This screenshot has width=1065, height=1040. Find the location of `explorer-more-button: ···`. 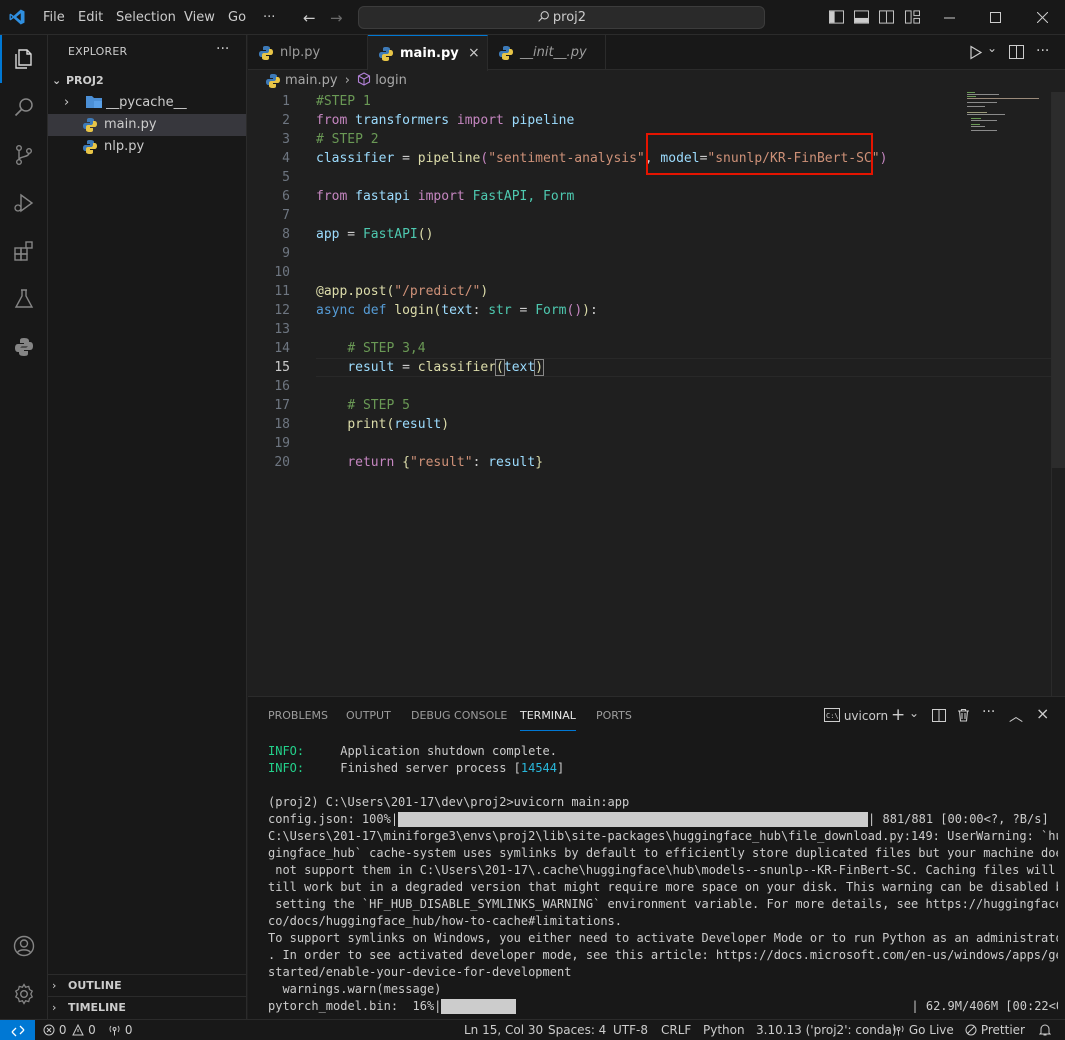

explorer-more-button: ··· is located at coordinates (222, 49).